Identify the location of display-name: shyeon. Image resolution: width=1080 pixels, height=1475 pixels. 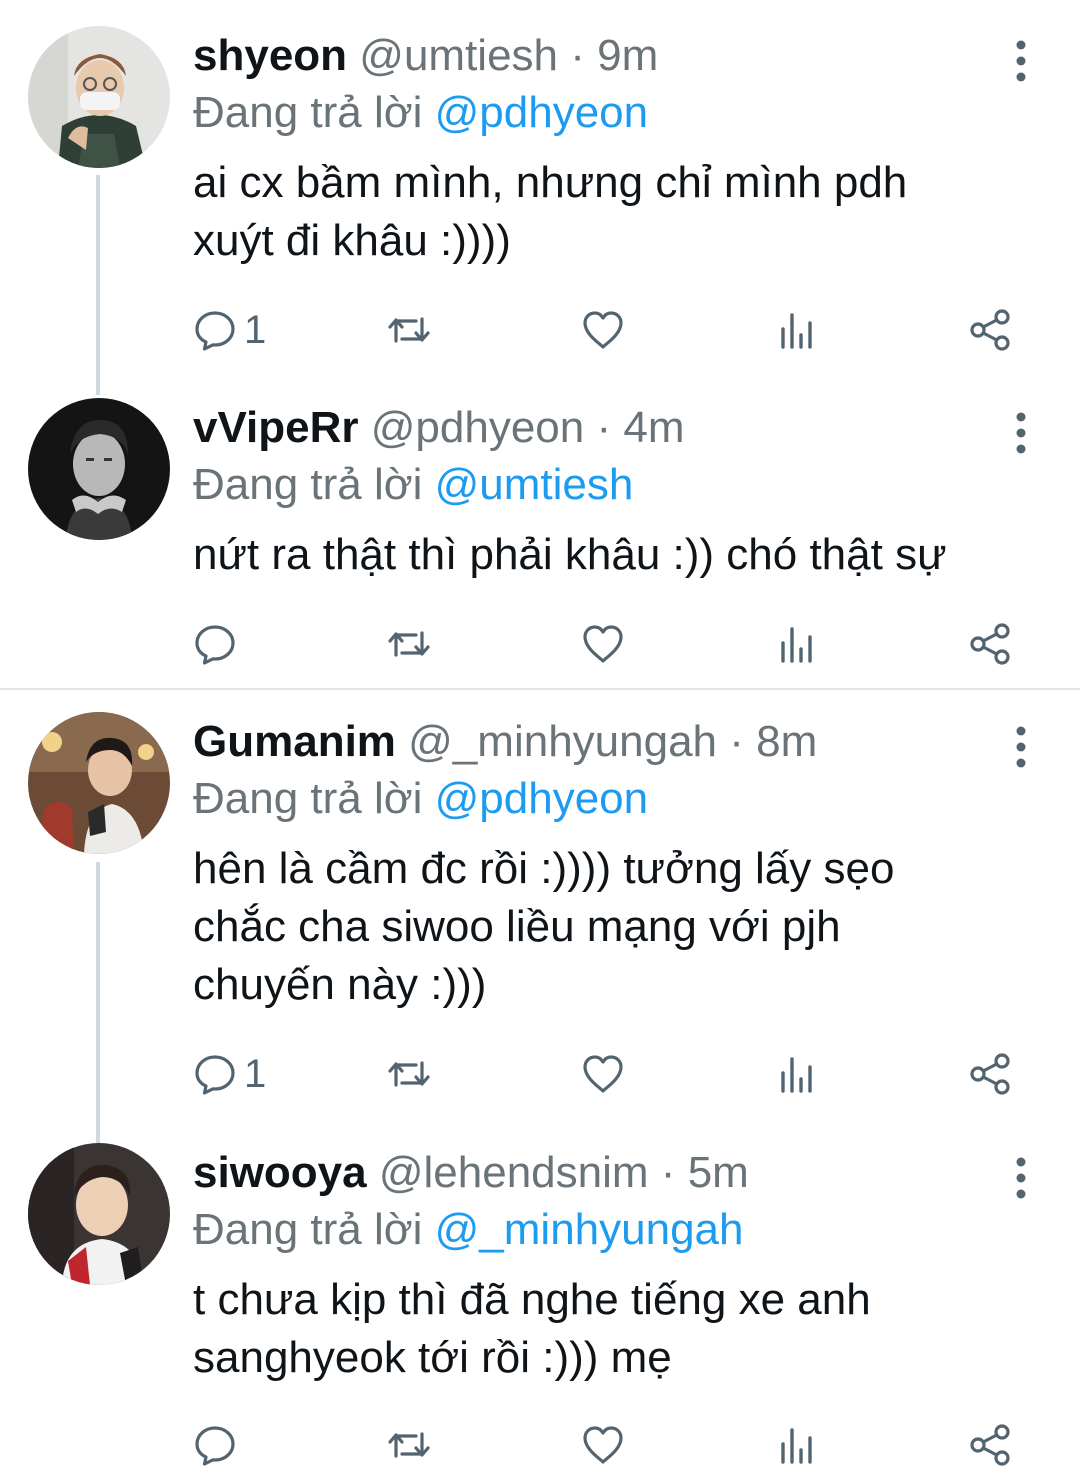
(270, 55).